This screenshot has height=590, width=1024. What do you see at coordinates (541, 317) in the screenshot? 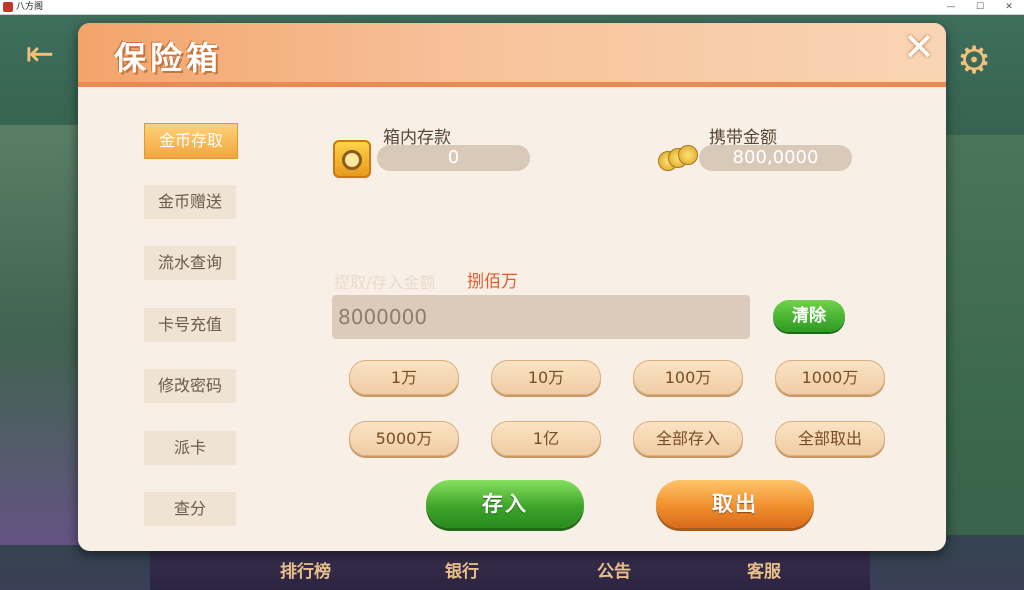
I see `amount-input` at bounding box center [541, 317].